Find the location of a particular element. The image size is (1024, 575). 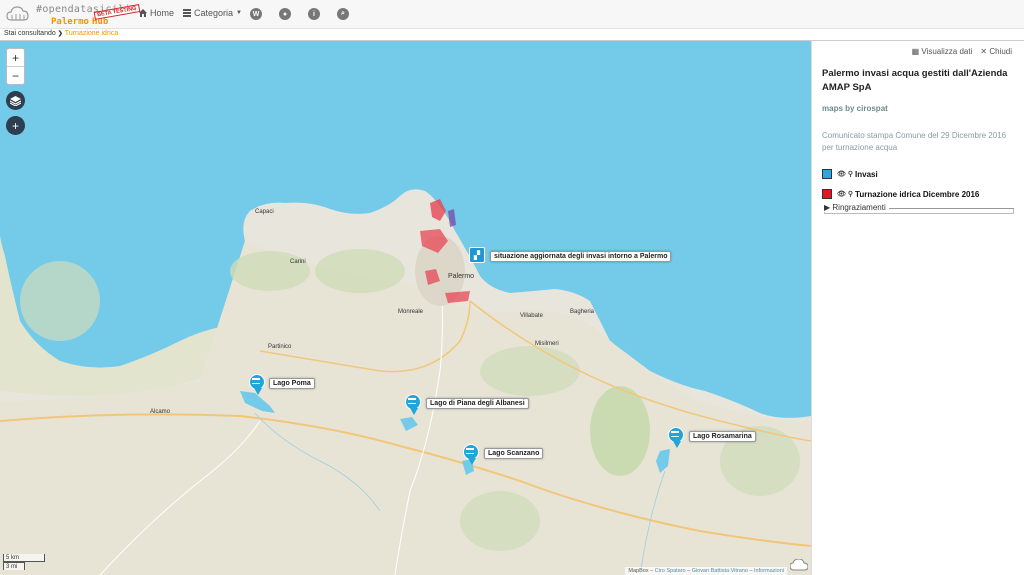

add-layer-button: + is located at coordinates (15, 125).